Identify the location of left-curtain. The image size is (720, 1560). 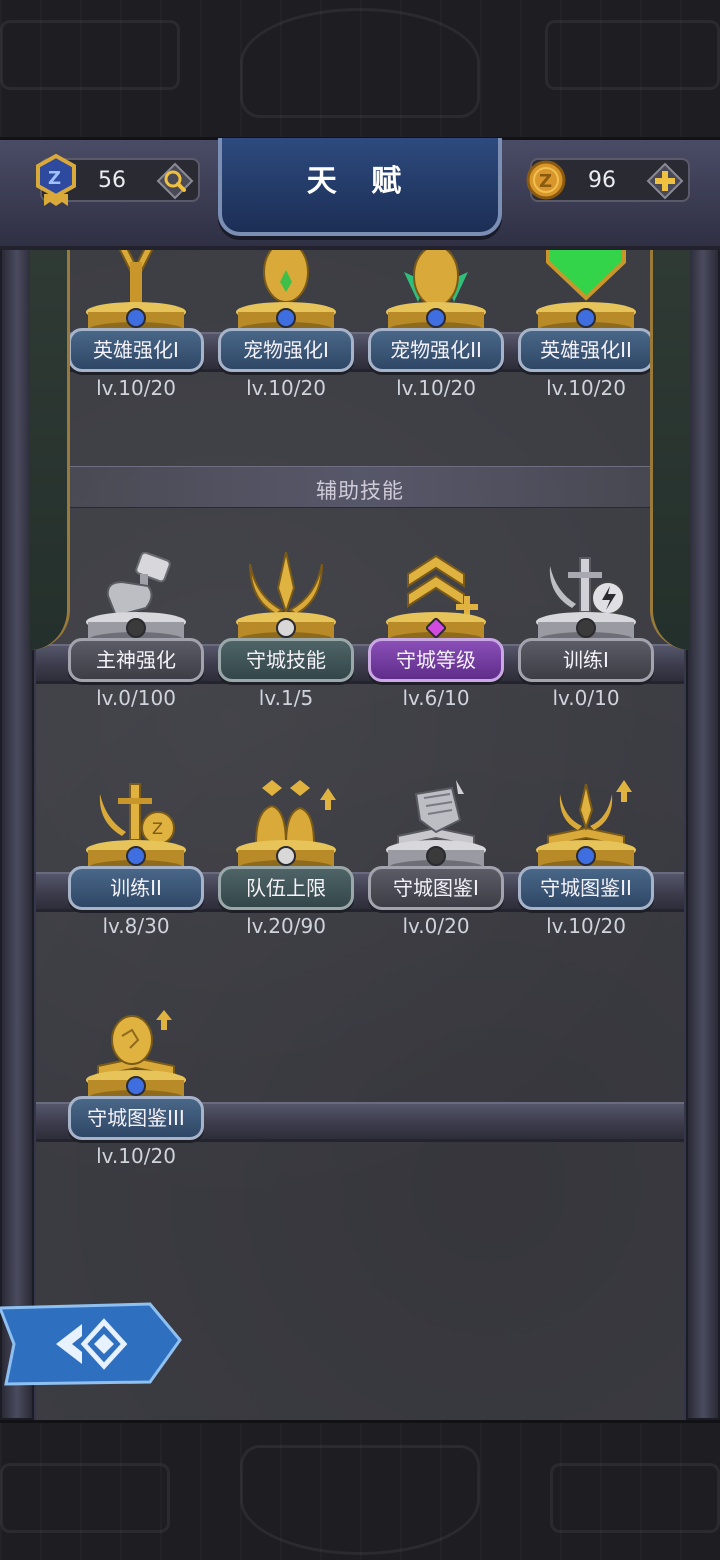
(50, 450).